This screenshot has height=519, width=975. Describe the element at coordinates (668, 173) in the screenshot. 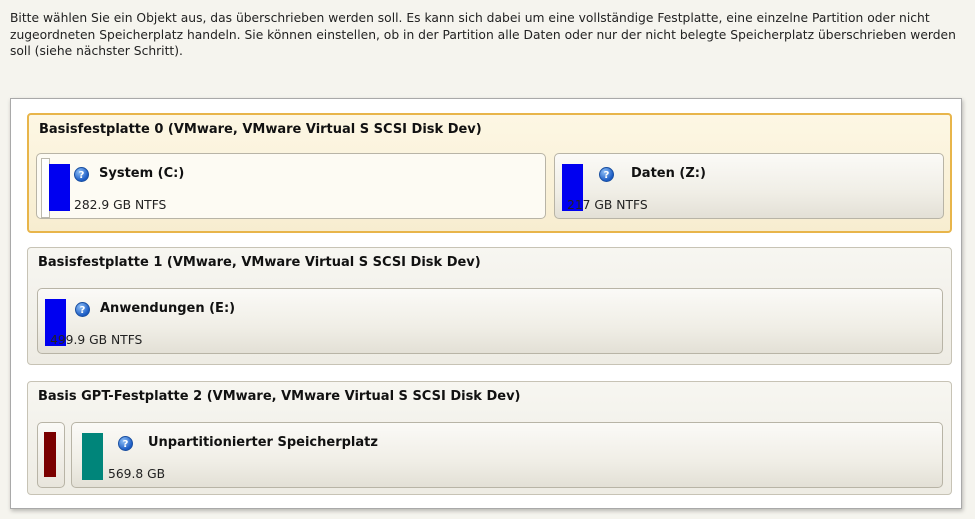

I see `partition-name: Daten (Z:)` at that location.